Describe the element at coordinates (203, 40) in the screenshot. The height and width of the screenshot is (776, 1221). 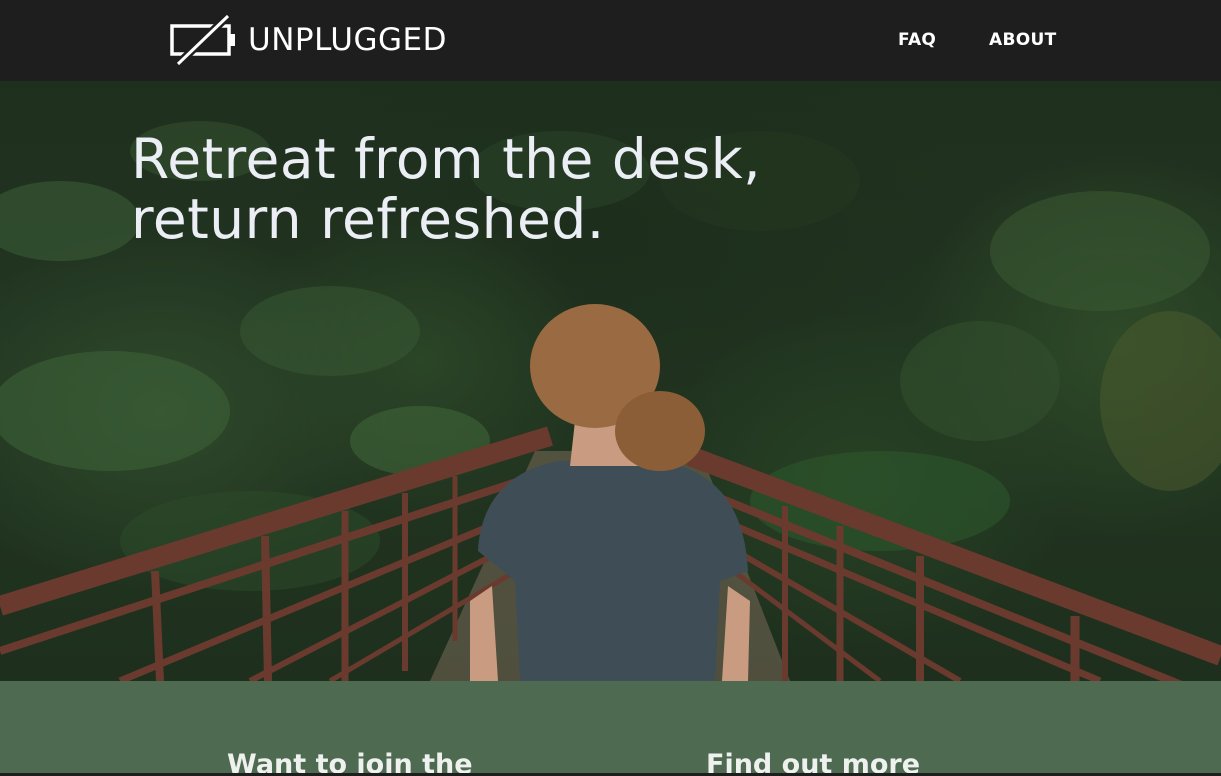
I see `unplugged-battery-icon` at that location.